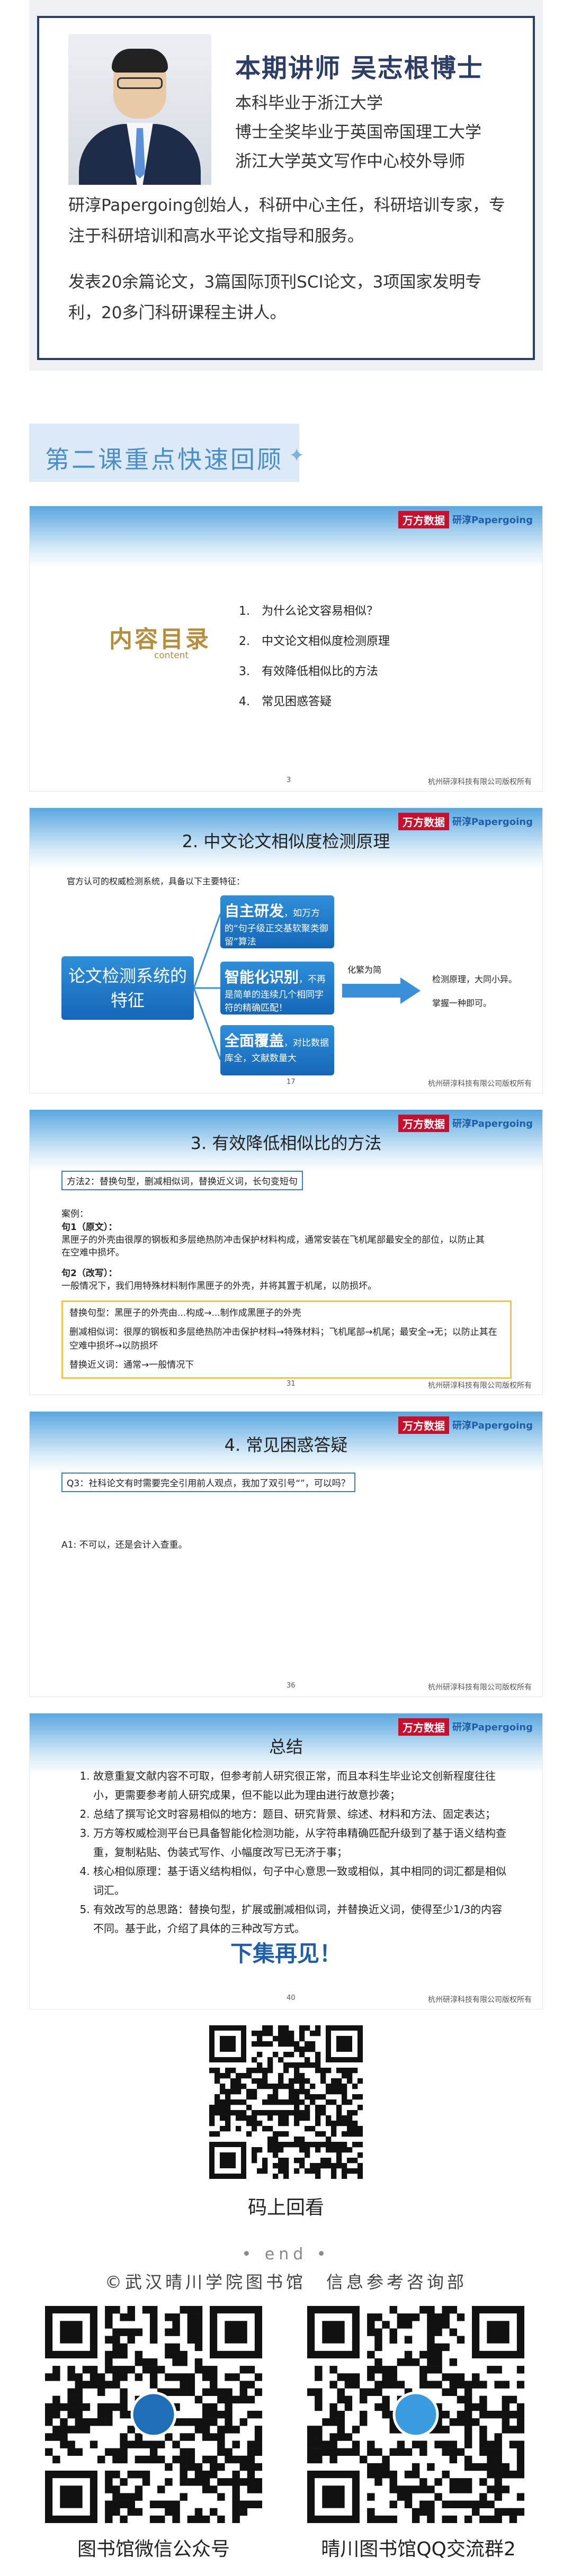 The width and height of the screenshot is (572, 2576). What do you see at coordinates (286, 2208) in the screenshot?
I see `replay-qr-label: 码上回看` at bounding box center [286, 2208].